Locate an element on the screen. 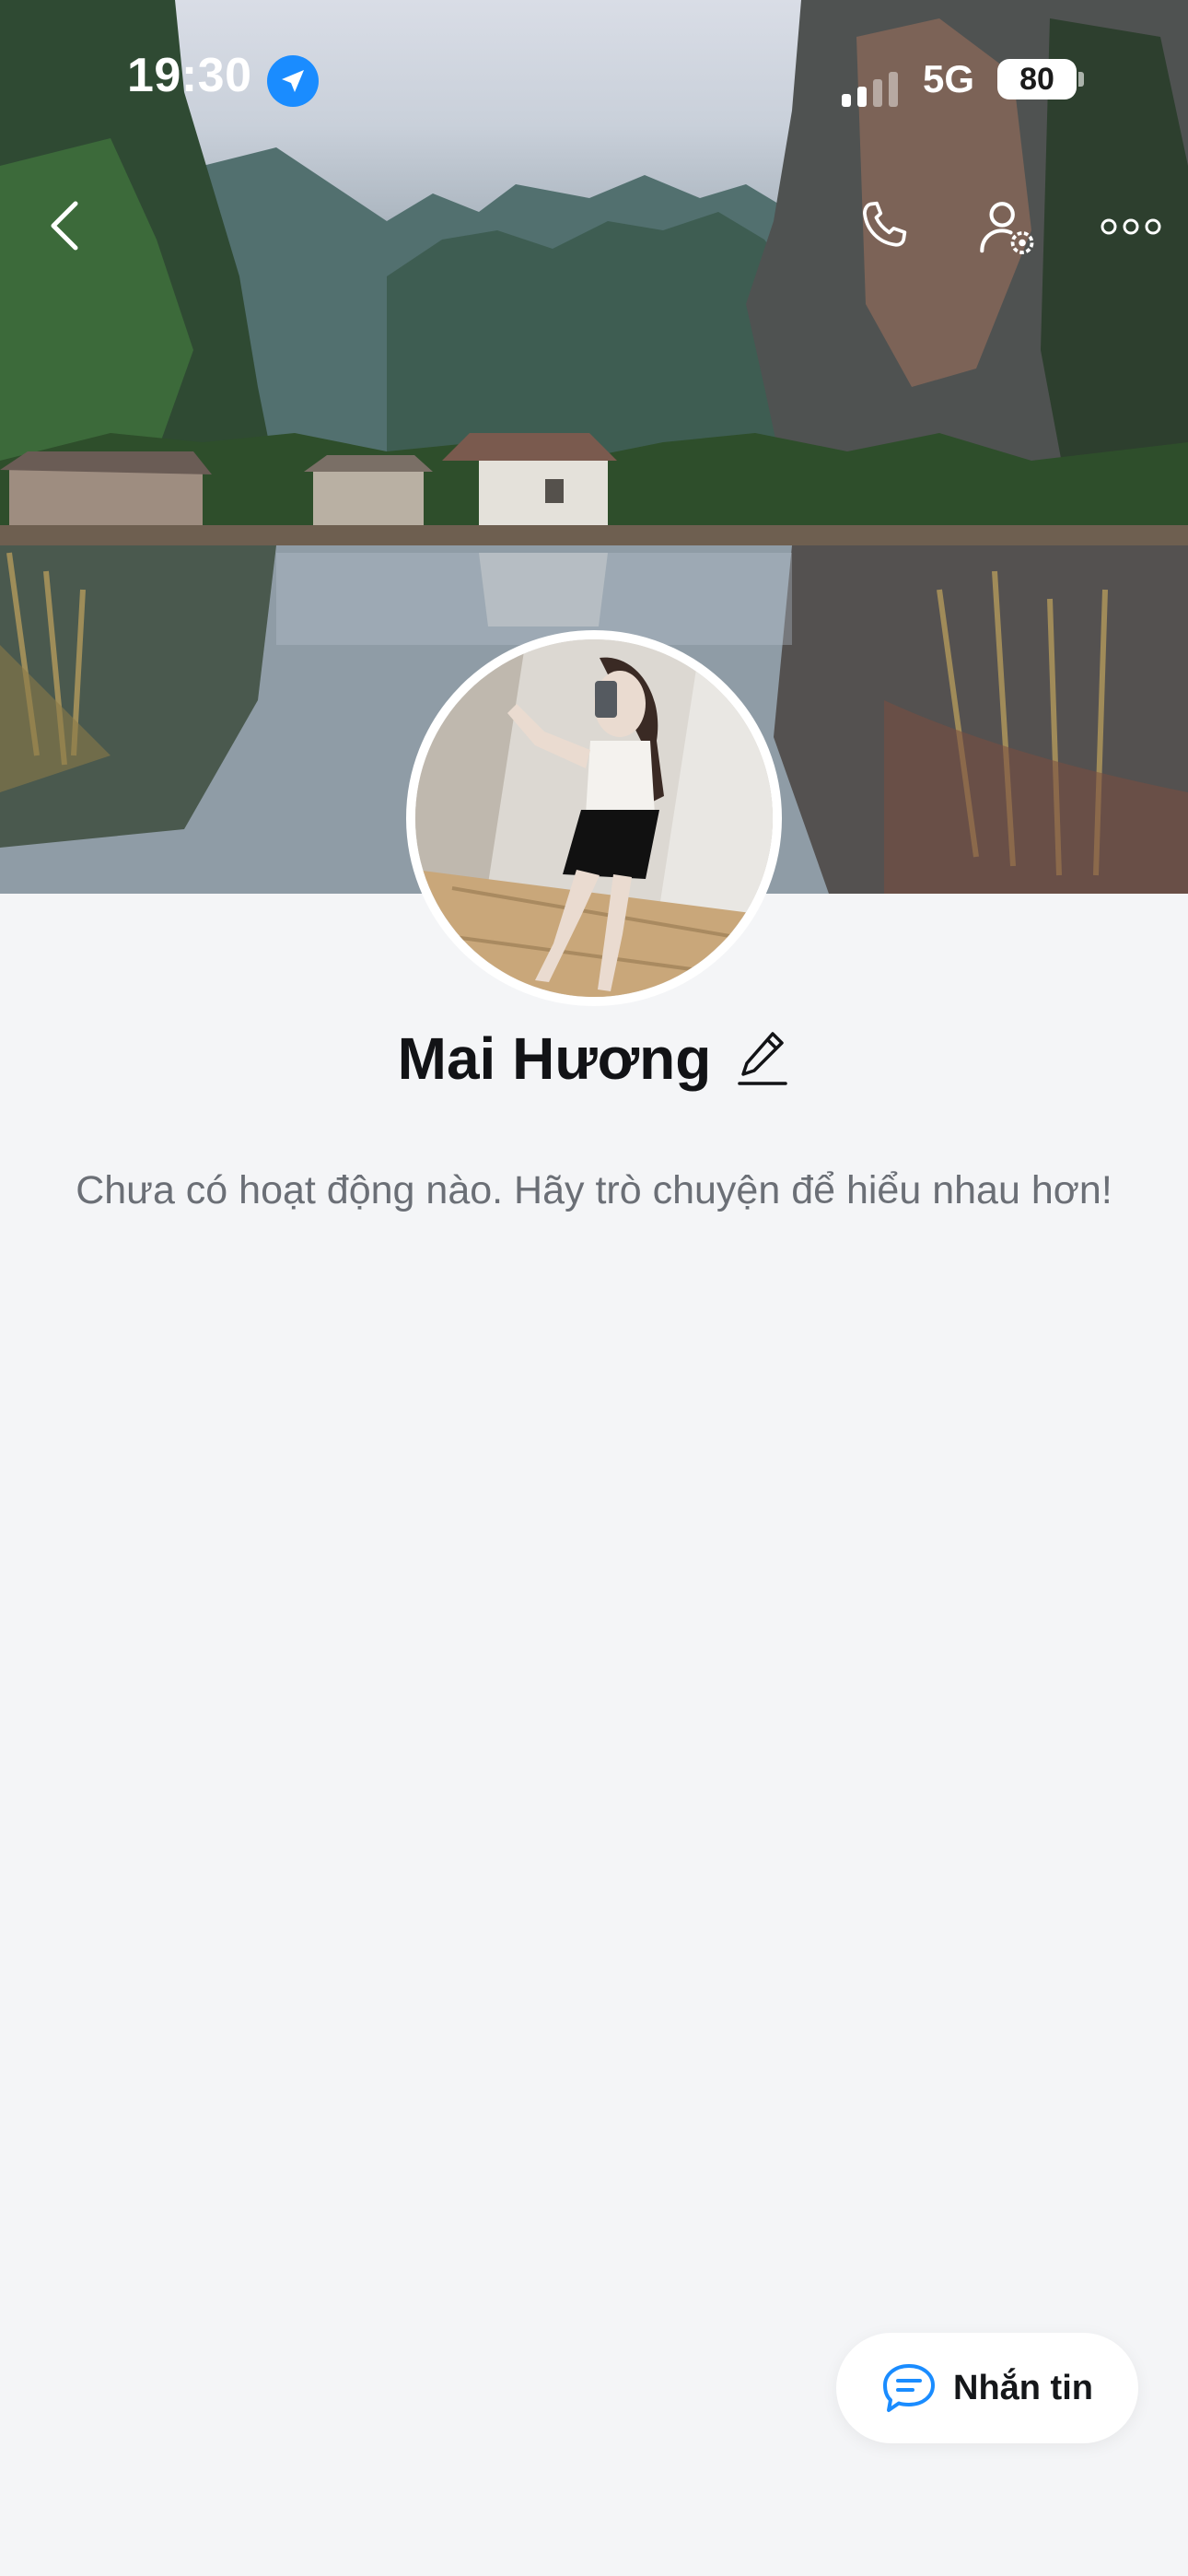 The height and width of the screenshot is (2576, 1188). edit-name-button is located at coordinates (762, 1058).